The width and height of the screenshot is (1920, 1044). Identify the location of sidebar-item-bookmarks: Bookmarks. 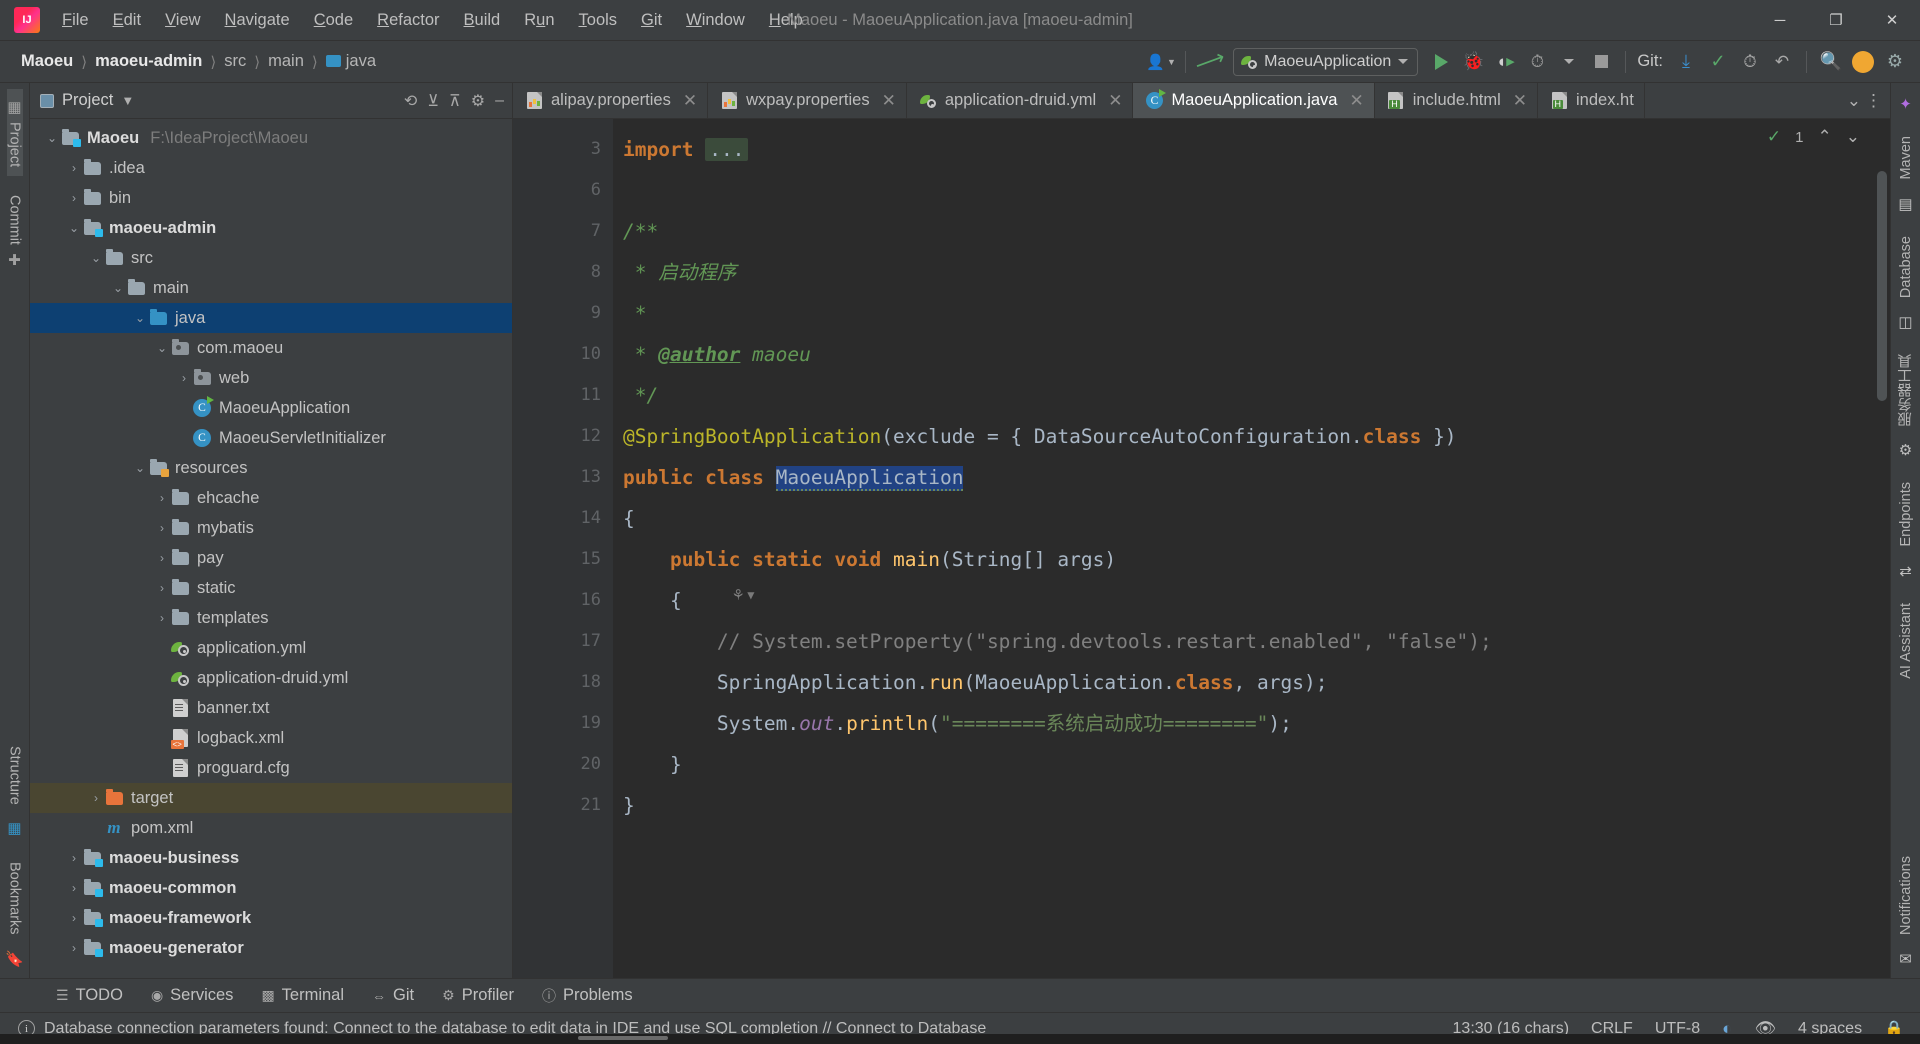
(15, 898).